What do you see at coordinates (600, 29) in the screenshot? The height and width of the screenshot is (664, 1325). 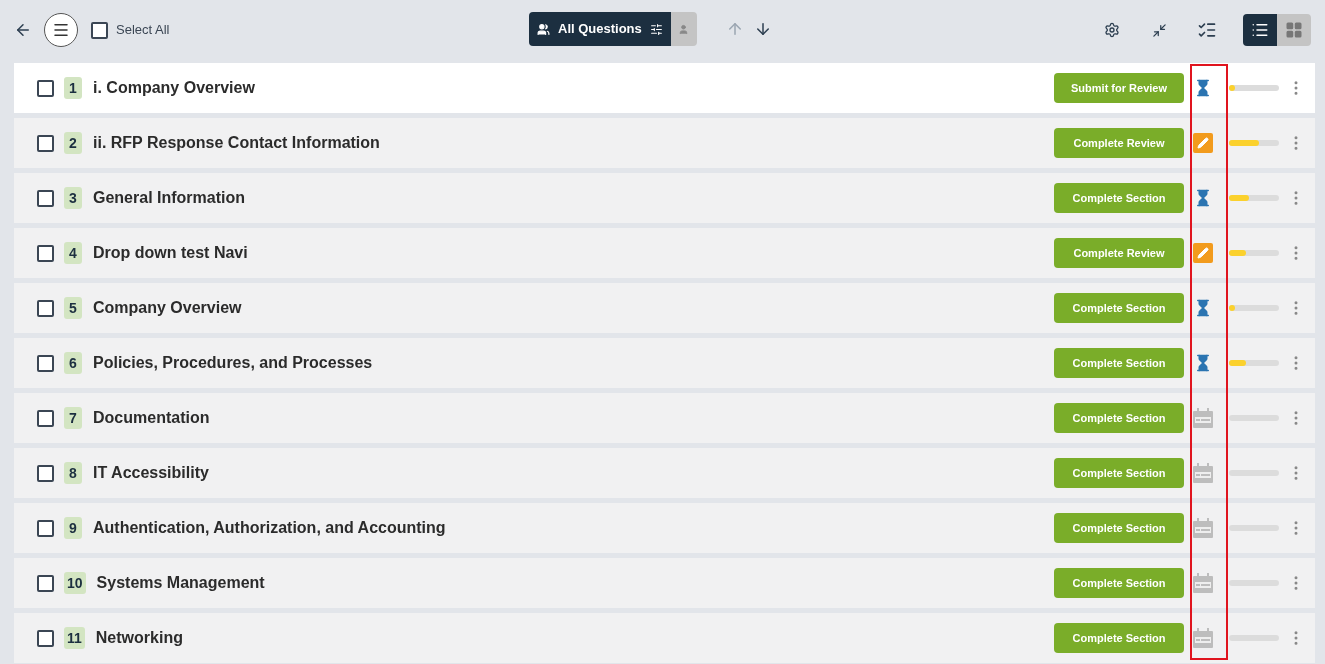 I see `filter-tab: All Questions` at bounding box center [600, 29].